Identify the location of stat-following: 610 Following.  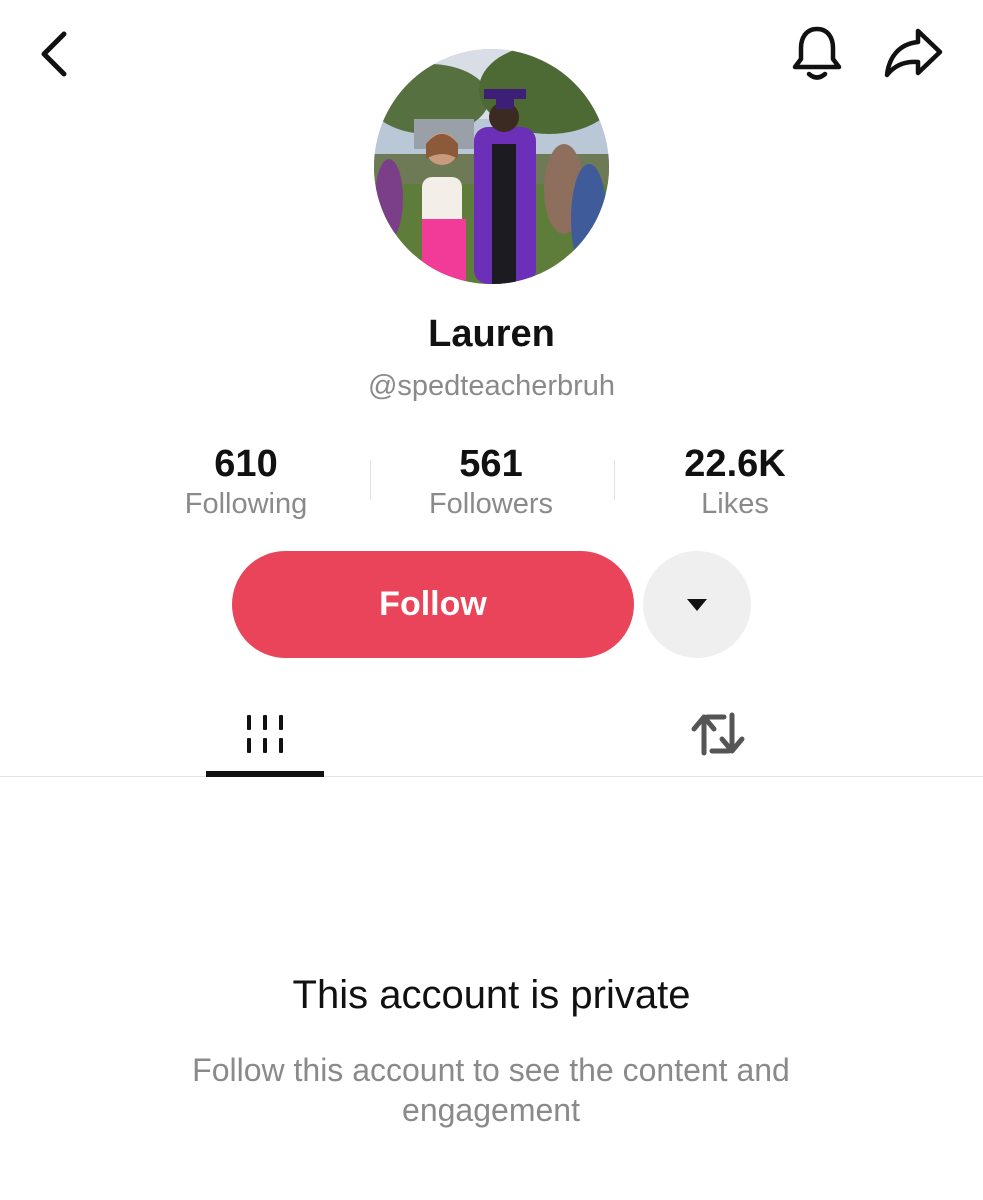
(246, 482).